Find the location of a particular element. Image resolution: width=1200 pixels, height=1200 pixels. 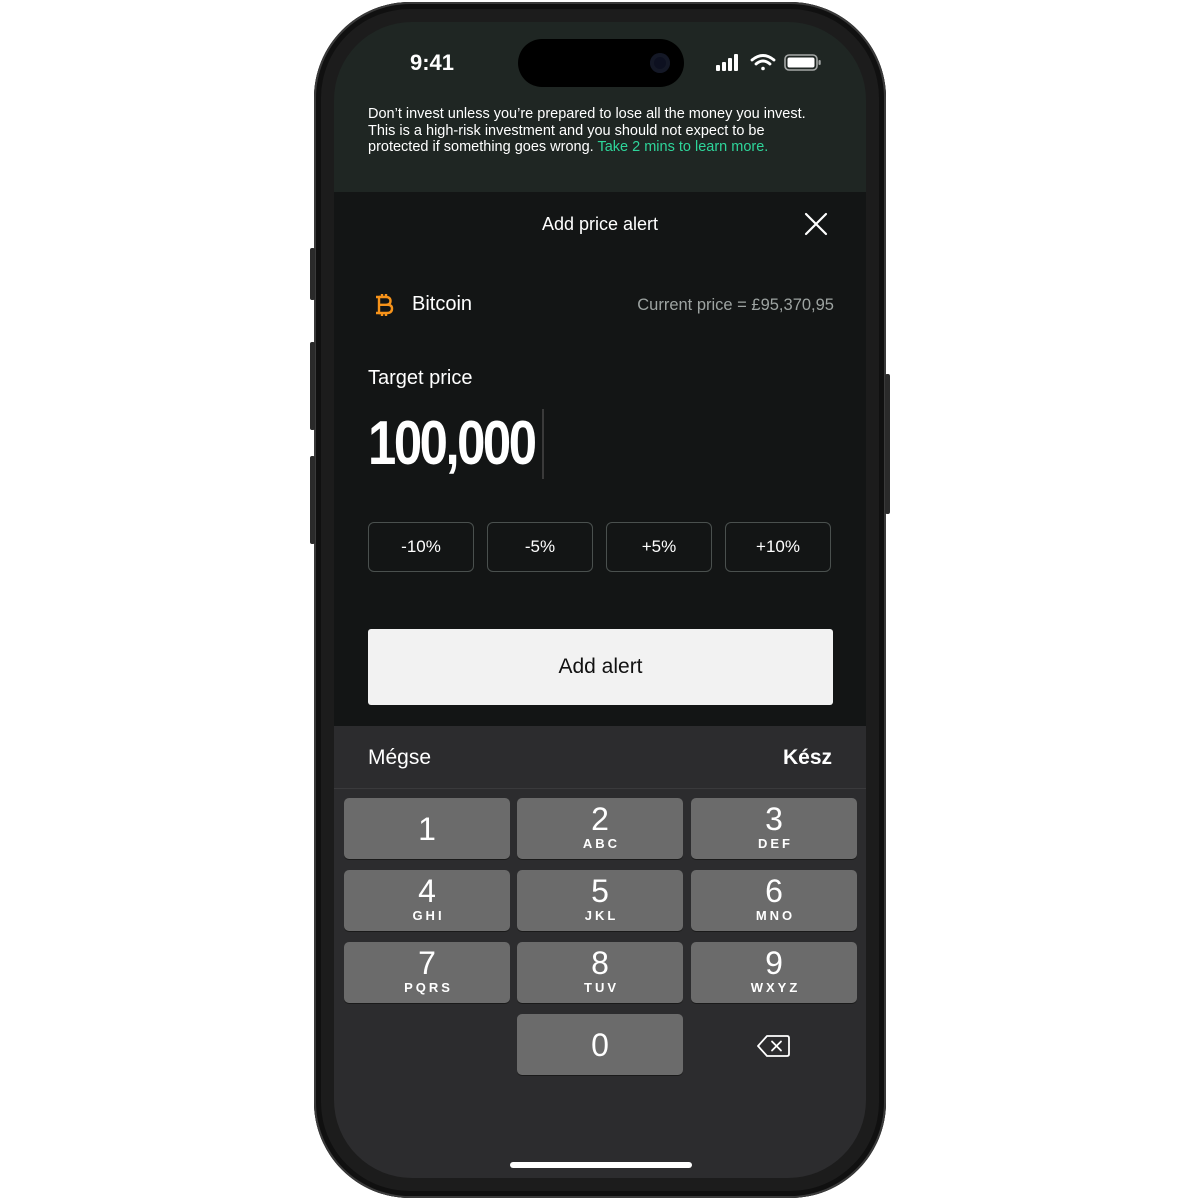

target-price-label: Target price is located at coordinates (420, 378).